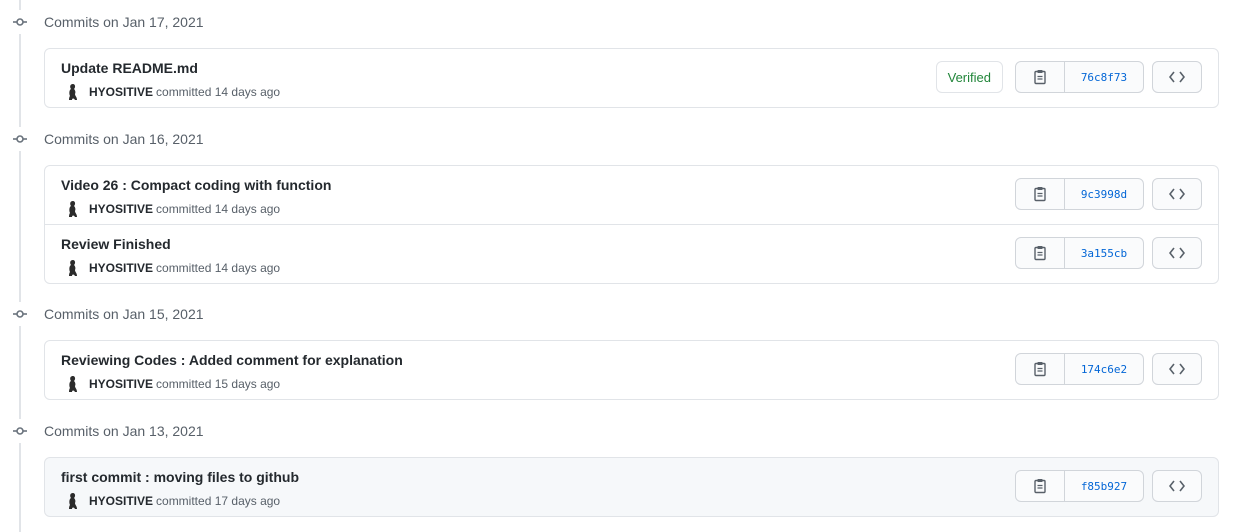  What do you see at coordinates (1104, 253) in the screenshot?
I see `commit-sha-link: 3a155cb` at bounding box center [1104, 253].